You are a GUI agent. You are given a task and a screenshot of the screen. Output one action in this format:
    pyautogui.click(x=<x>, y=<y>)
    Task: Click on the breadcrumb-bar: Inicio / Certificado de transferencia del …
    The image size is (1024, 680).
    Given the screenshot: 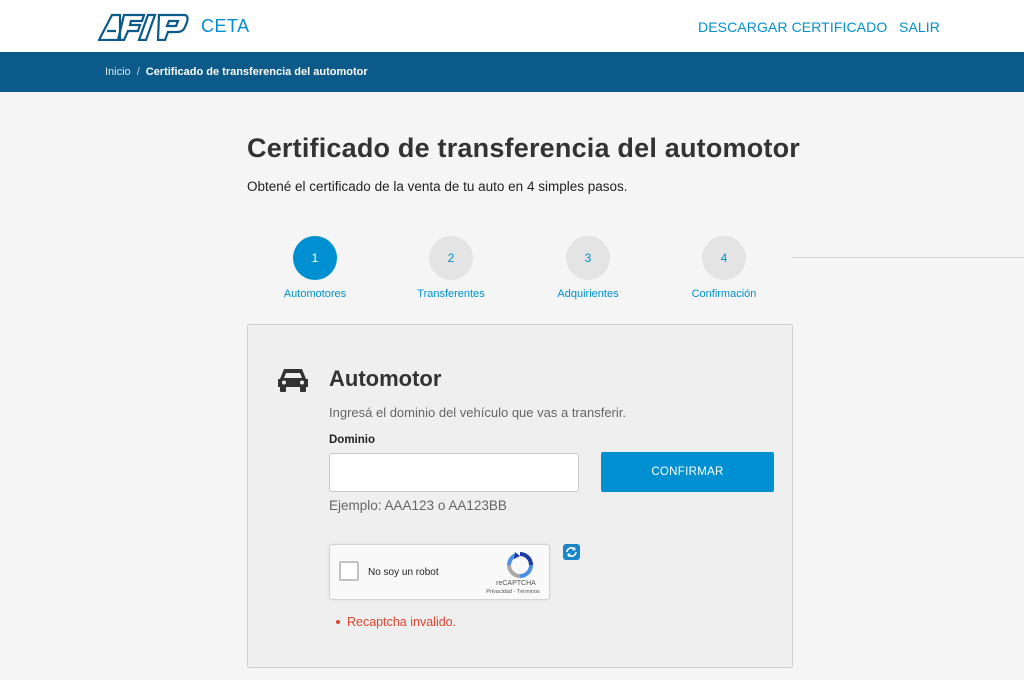 What is the action you would take?
    pyautogui.click(x=512, y=72)
    